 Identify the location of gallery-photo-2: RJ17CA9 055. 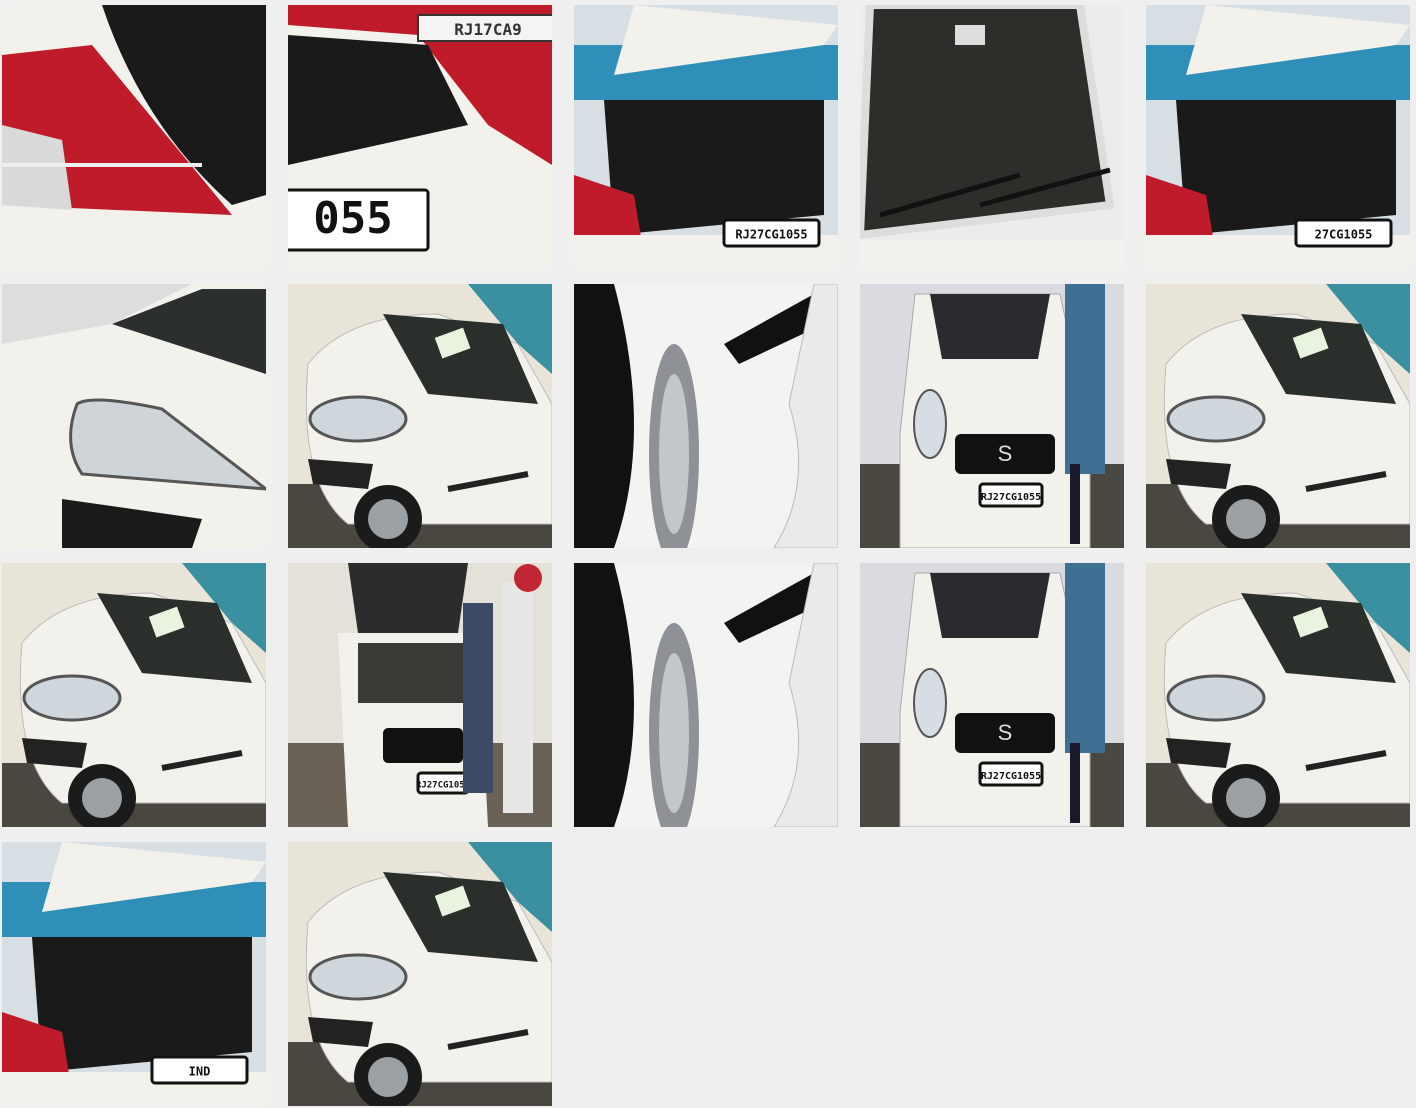
(420, 137).